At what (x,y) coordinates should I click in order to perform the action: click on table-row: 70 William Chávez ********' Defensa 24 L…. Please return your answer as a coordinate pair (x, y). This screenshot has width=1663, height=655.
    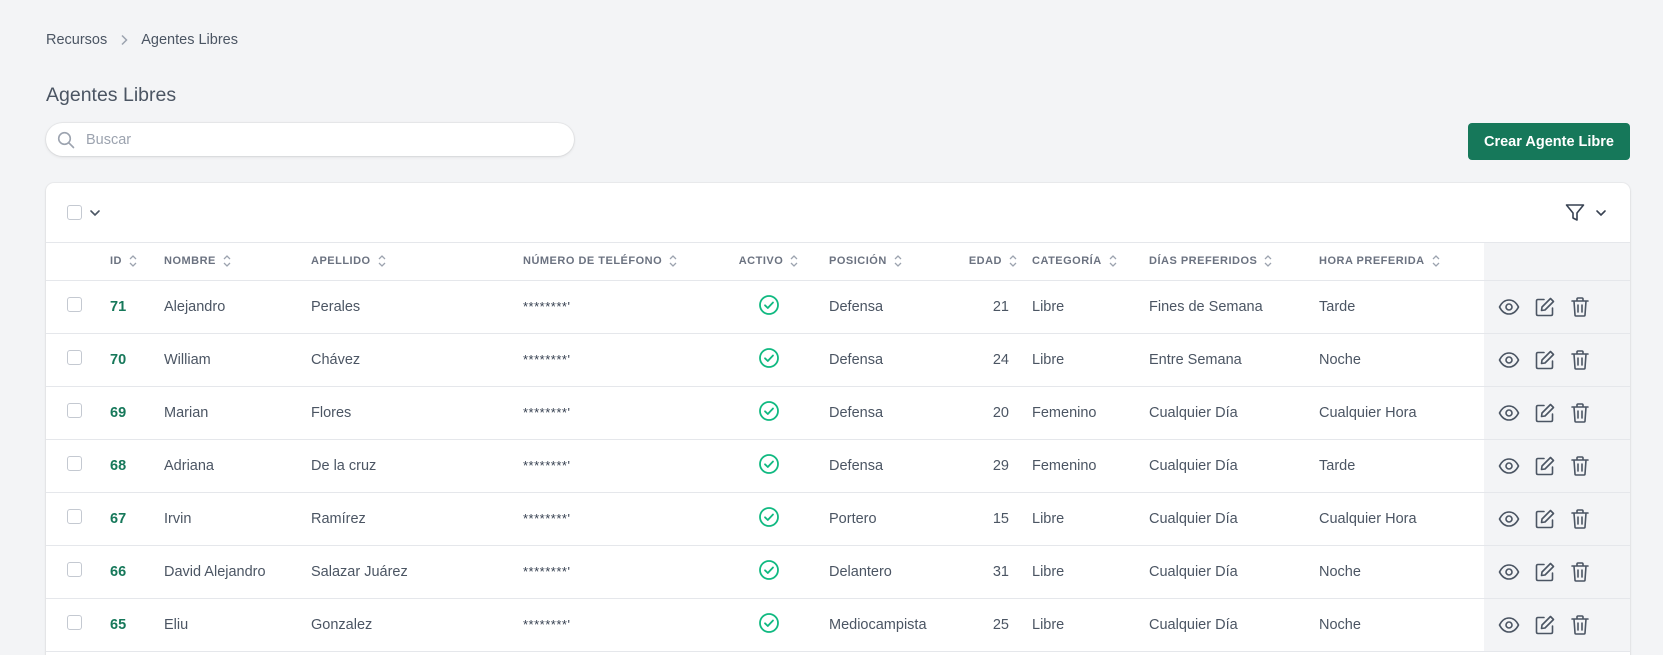
    Looking at the image, I should click on (838, 359).